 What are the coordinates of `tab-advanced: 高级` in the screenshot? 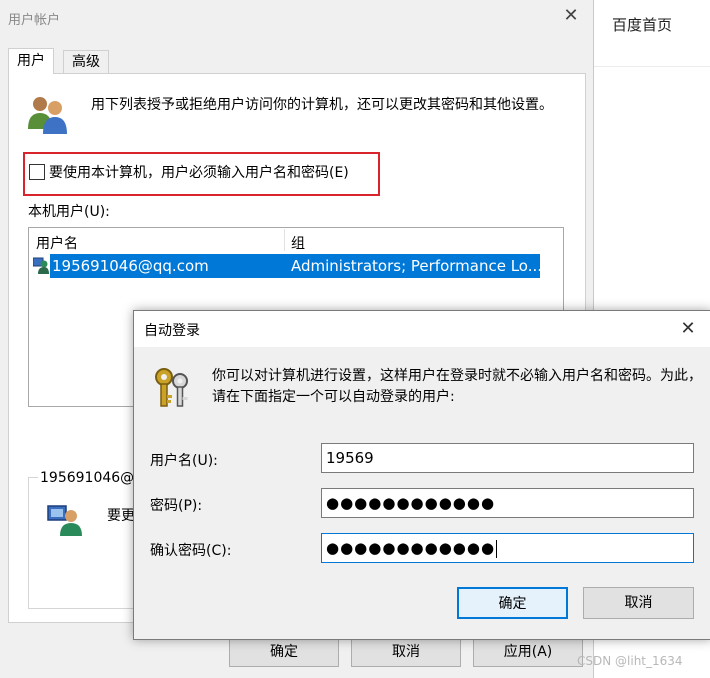 It's located at (86, 62).